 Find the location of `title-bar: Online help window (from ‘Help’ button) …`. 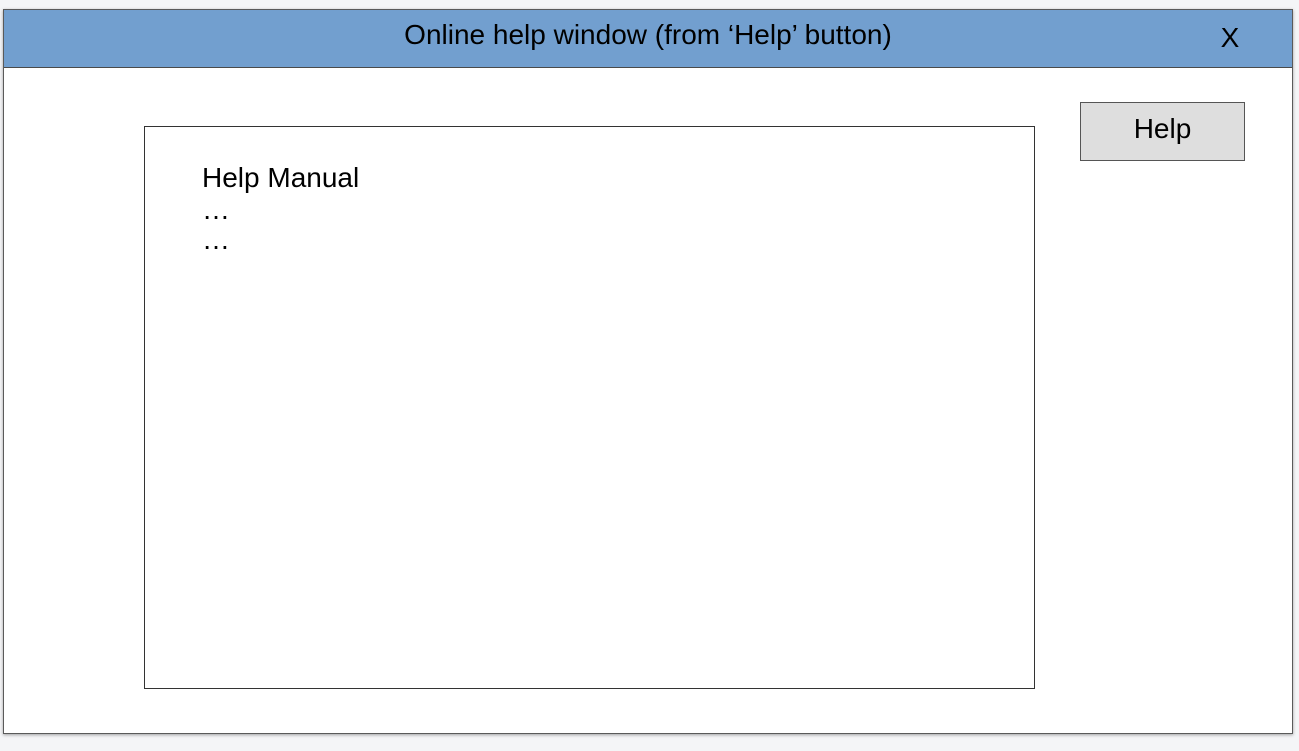

title-bar: Online help window (from ‘Help’ button) … is located at coordinates (648, 39).